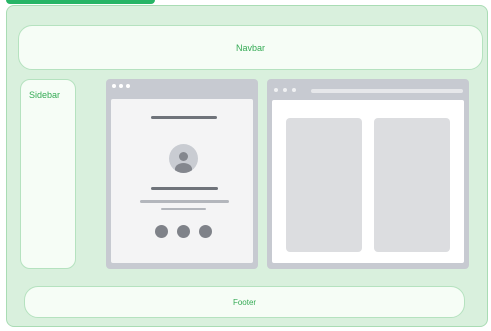  Describe the element at coordinates (48, 174) in the screenshot. I see `sidebar-region: Sidebar` at that location.